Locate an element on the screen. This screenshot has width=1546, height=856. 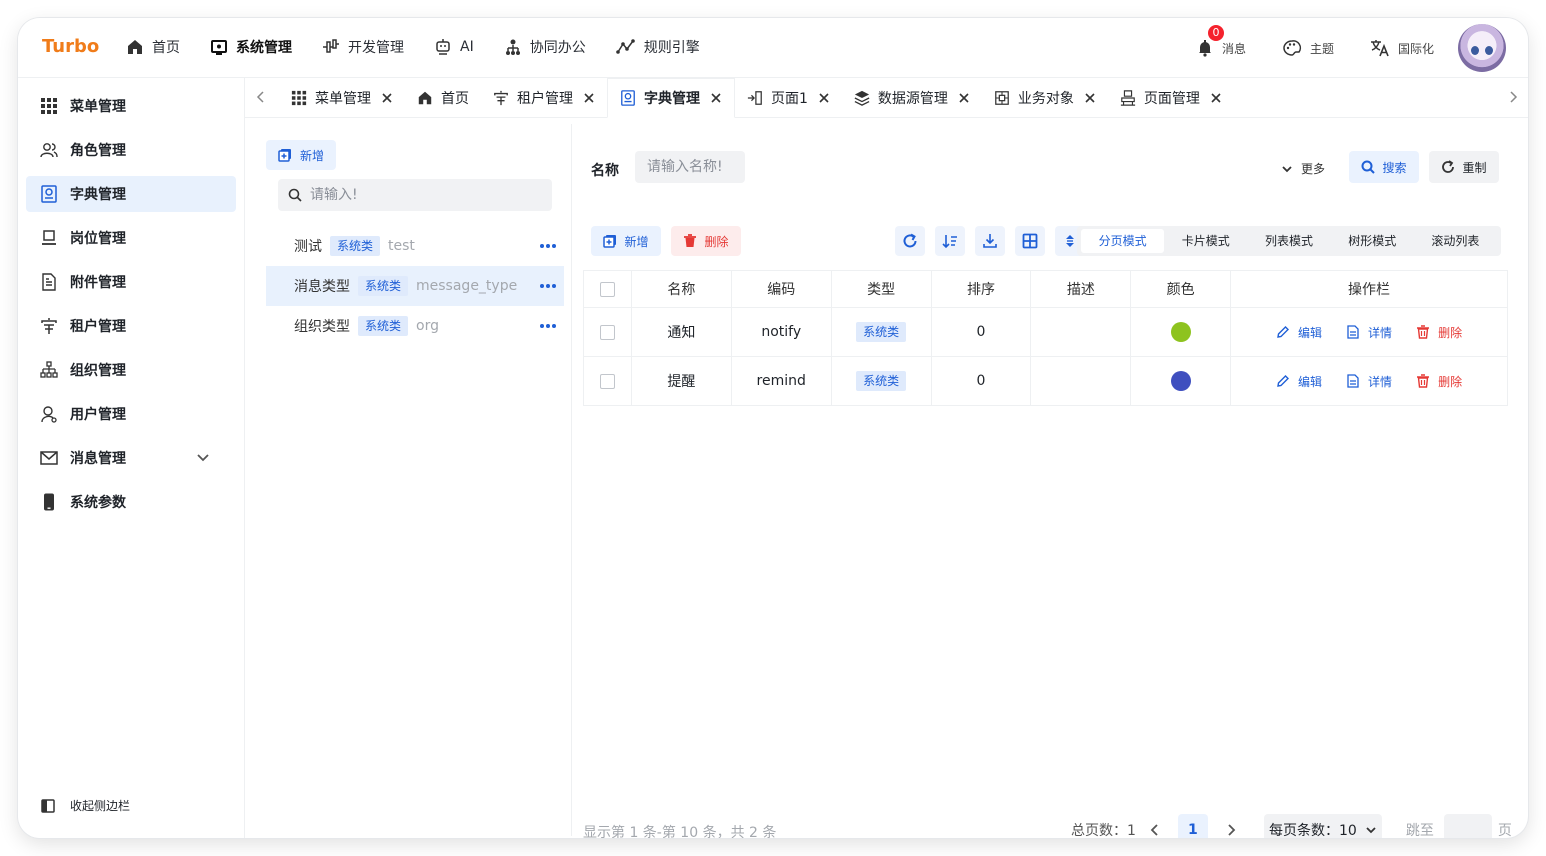
topnav-ai: AI is located at coordinates (454, 47).